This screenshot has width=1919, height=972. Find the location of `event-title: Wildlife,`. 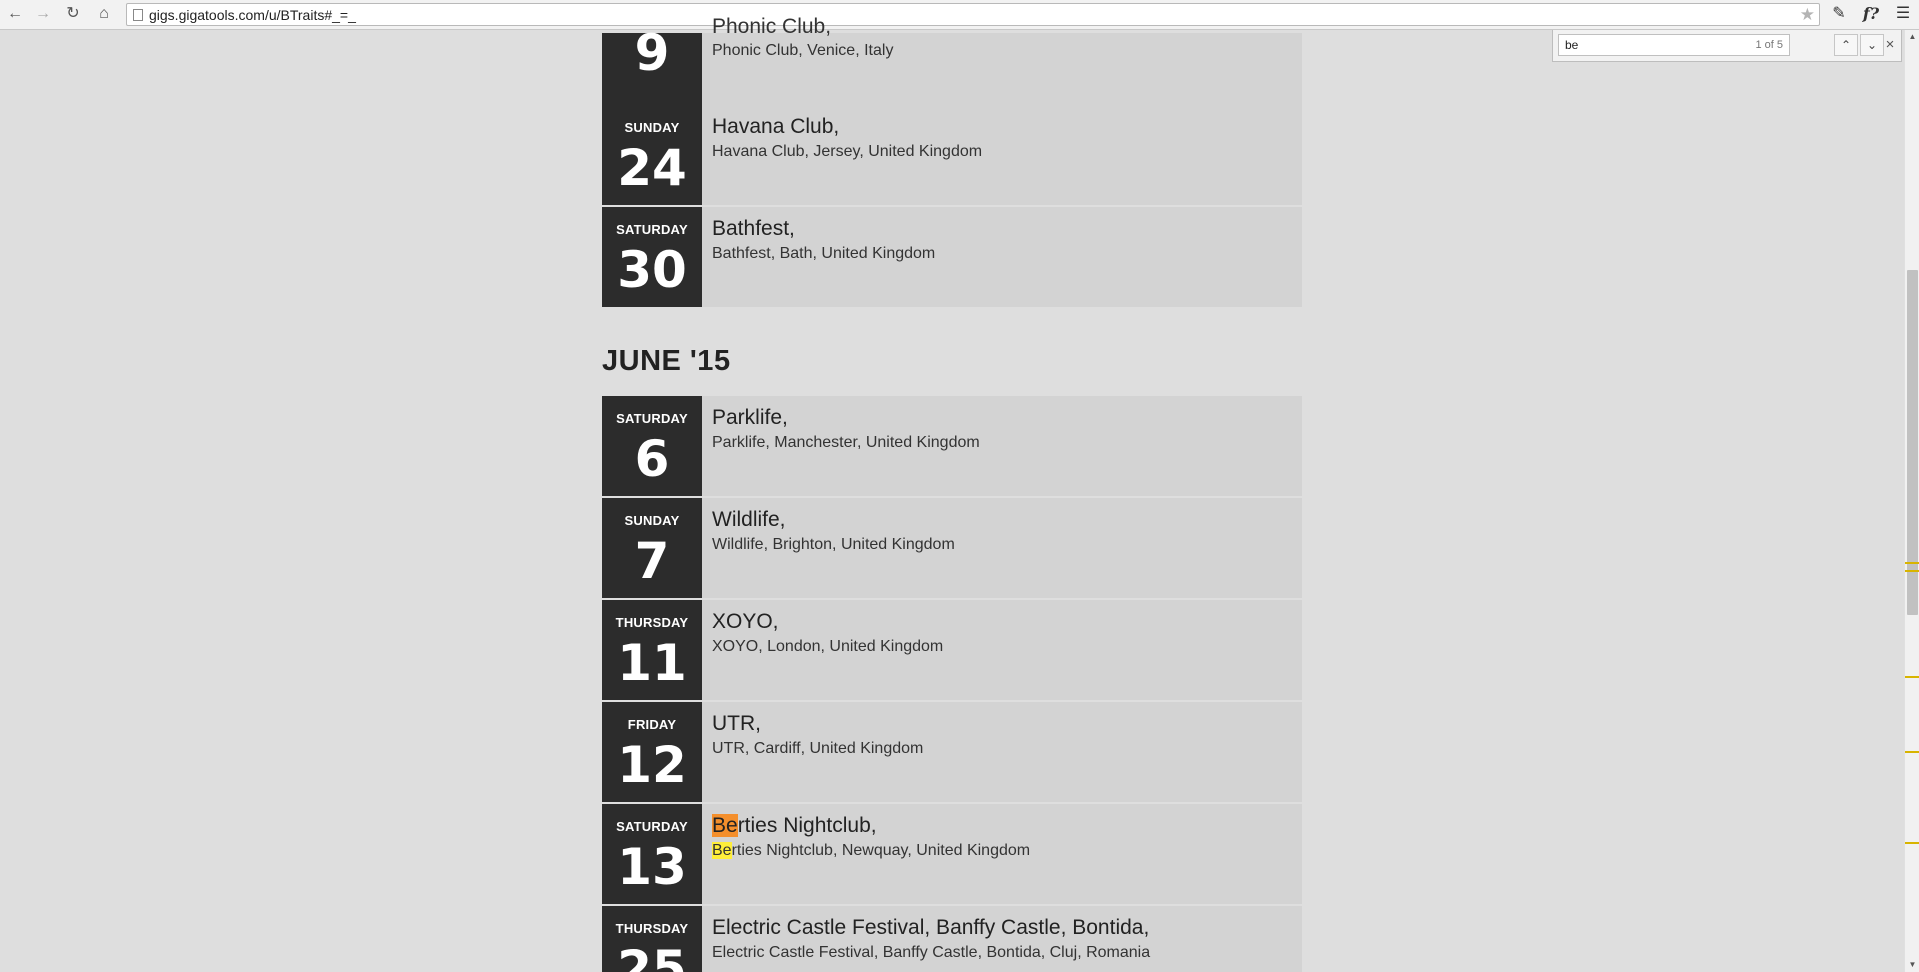

event-title: Wildlife, is located at coordinates (749, 520).